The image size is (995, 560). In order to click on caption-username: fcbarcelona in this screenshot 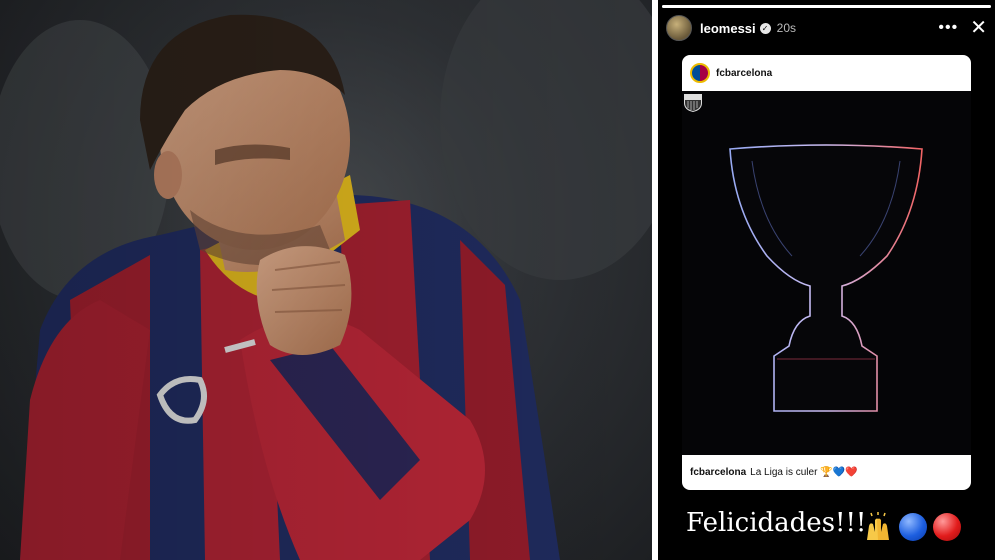, I will do `click(718, 472)`.